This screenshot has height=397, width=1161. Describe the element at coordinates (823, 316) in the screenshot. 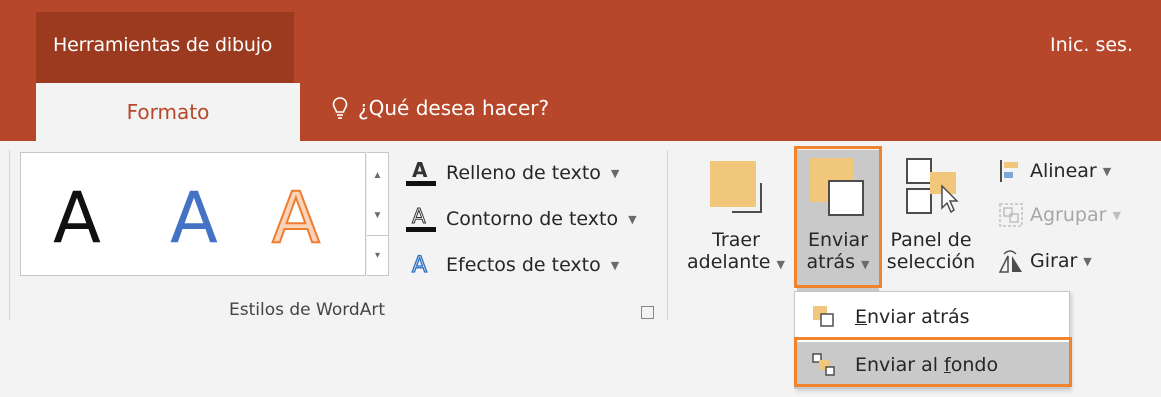

I see `send-backward-small-icon` at that location.